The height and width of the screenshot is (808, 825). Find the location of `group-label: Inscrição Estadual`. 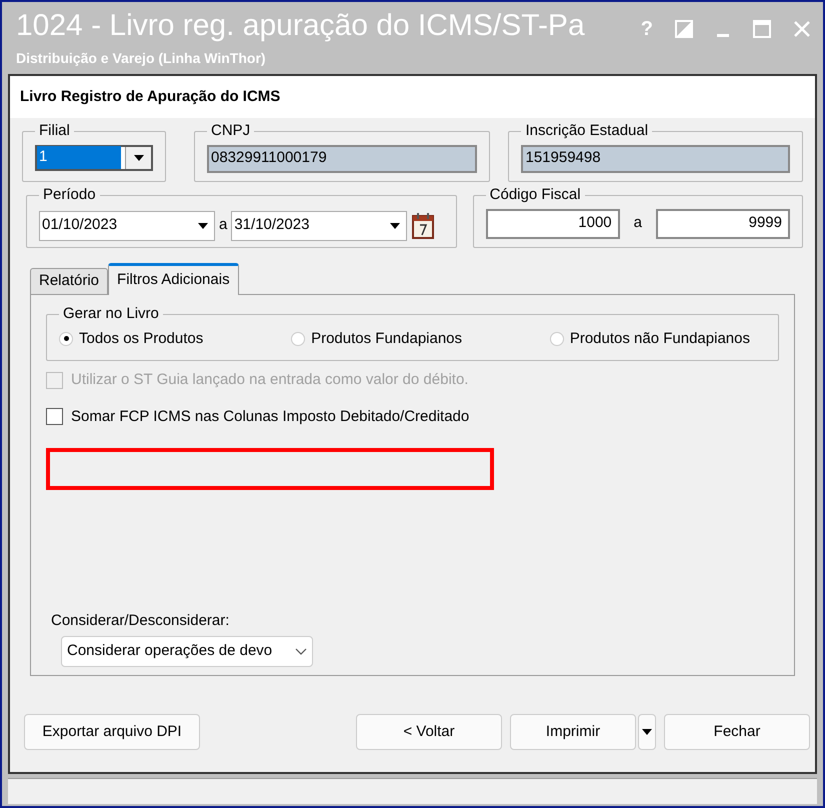

group-label: Inscrição Estadual is located at coordinates (586, 130).